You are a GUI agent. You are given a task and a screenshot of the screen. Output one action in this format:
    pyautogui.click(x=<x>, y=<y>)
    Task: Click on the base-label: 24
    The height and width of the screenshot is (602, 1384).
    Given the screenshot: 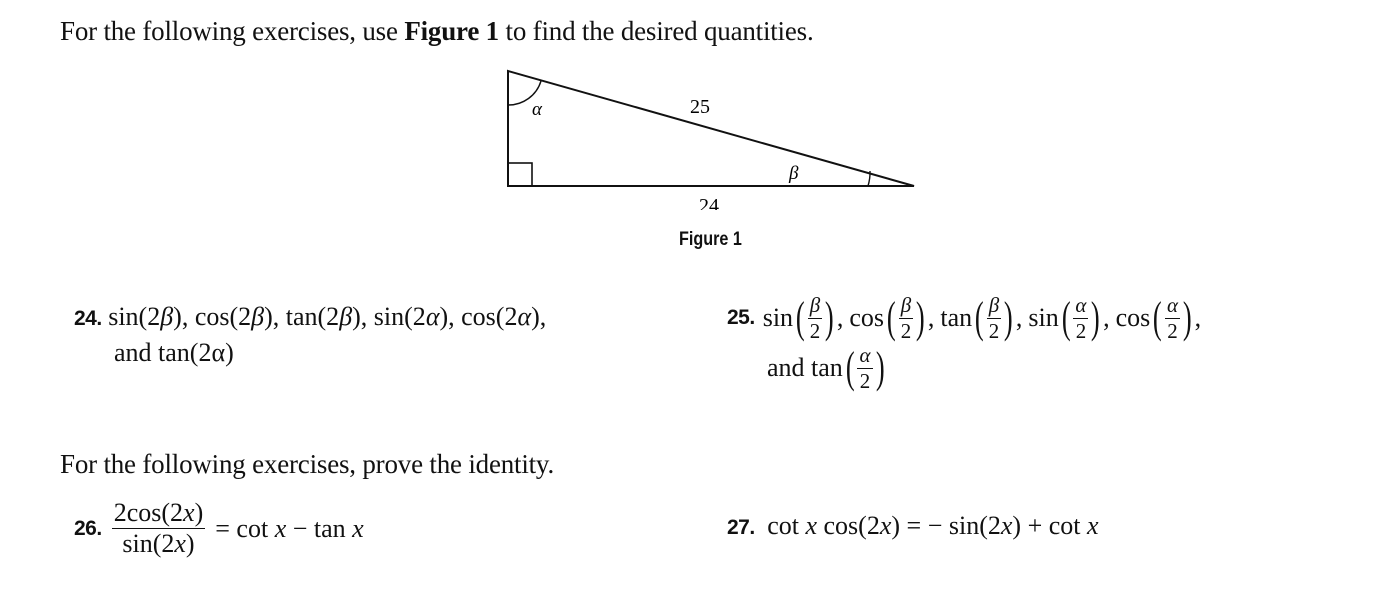 What is the action you would take?
    pyautogui.click(x=709, y=202)
    